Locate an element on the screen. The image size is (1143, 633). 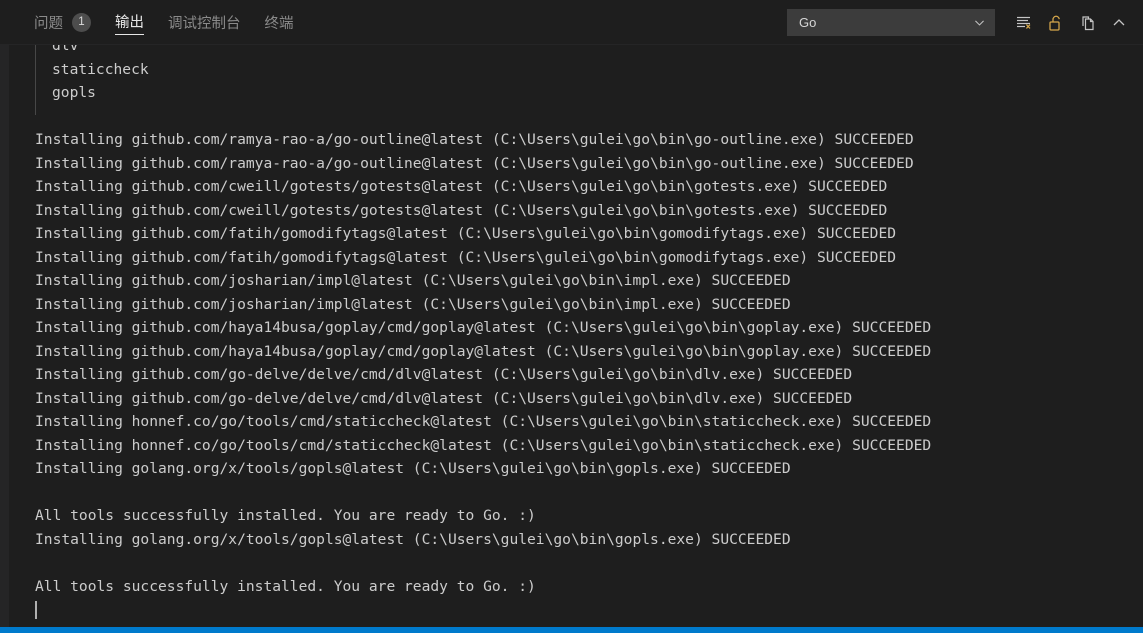
clear-output-button is located at coordinates (1023, 23).